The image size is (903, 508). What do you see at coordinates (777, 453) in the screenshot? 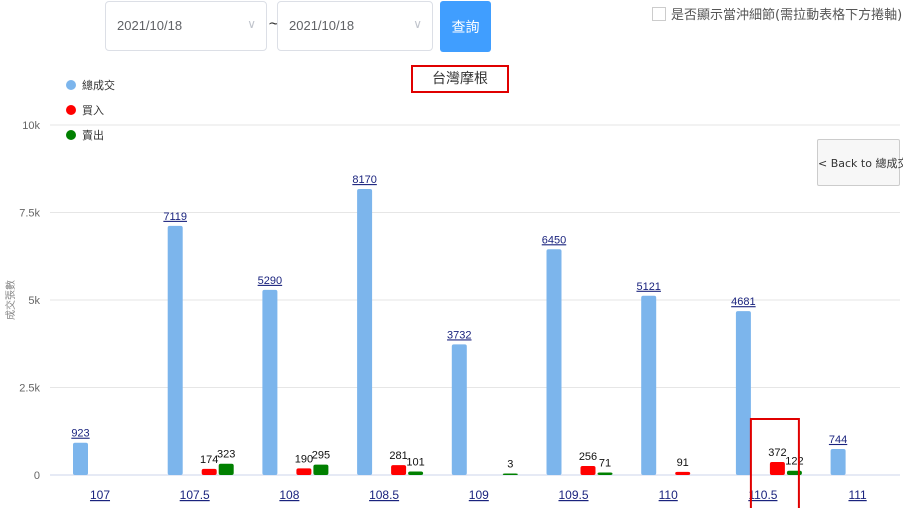
I see `data-label: 372` at bounding box center [777, 453].